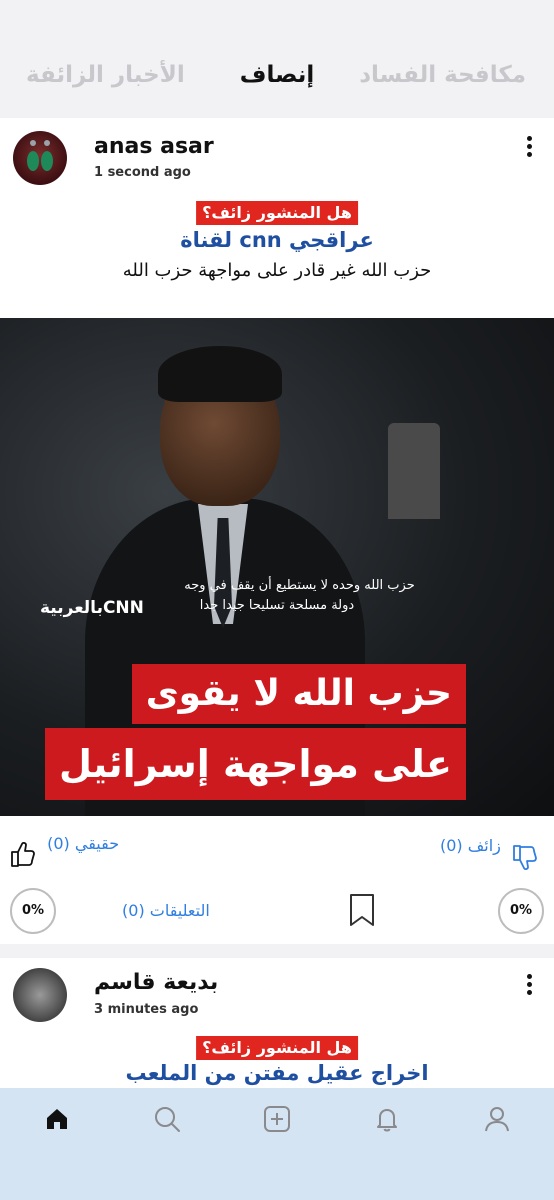  What do you see at coordinates (23, 854) in the screenshot?
I see `thumbs-up-icon` at bounding box center [23, 854].